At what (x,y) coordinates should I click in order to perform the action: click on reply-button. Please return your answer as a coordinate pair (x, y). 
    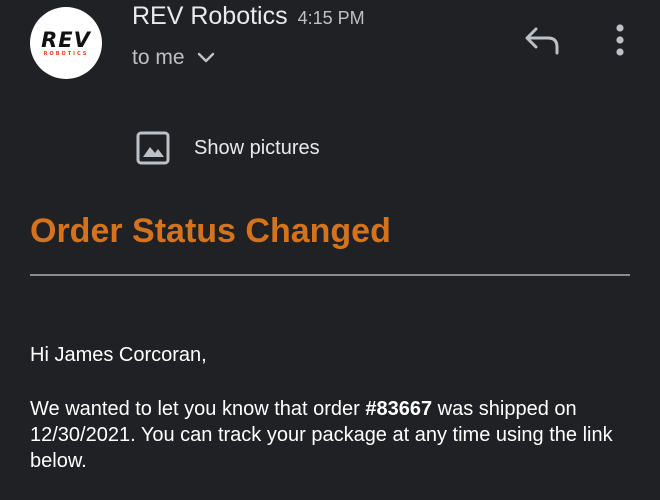
    Looking at the image, I should click on (542, 41).